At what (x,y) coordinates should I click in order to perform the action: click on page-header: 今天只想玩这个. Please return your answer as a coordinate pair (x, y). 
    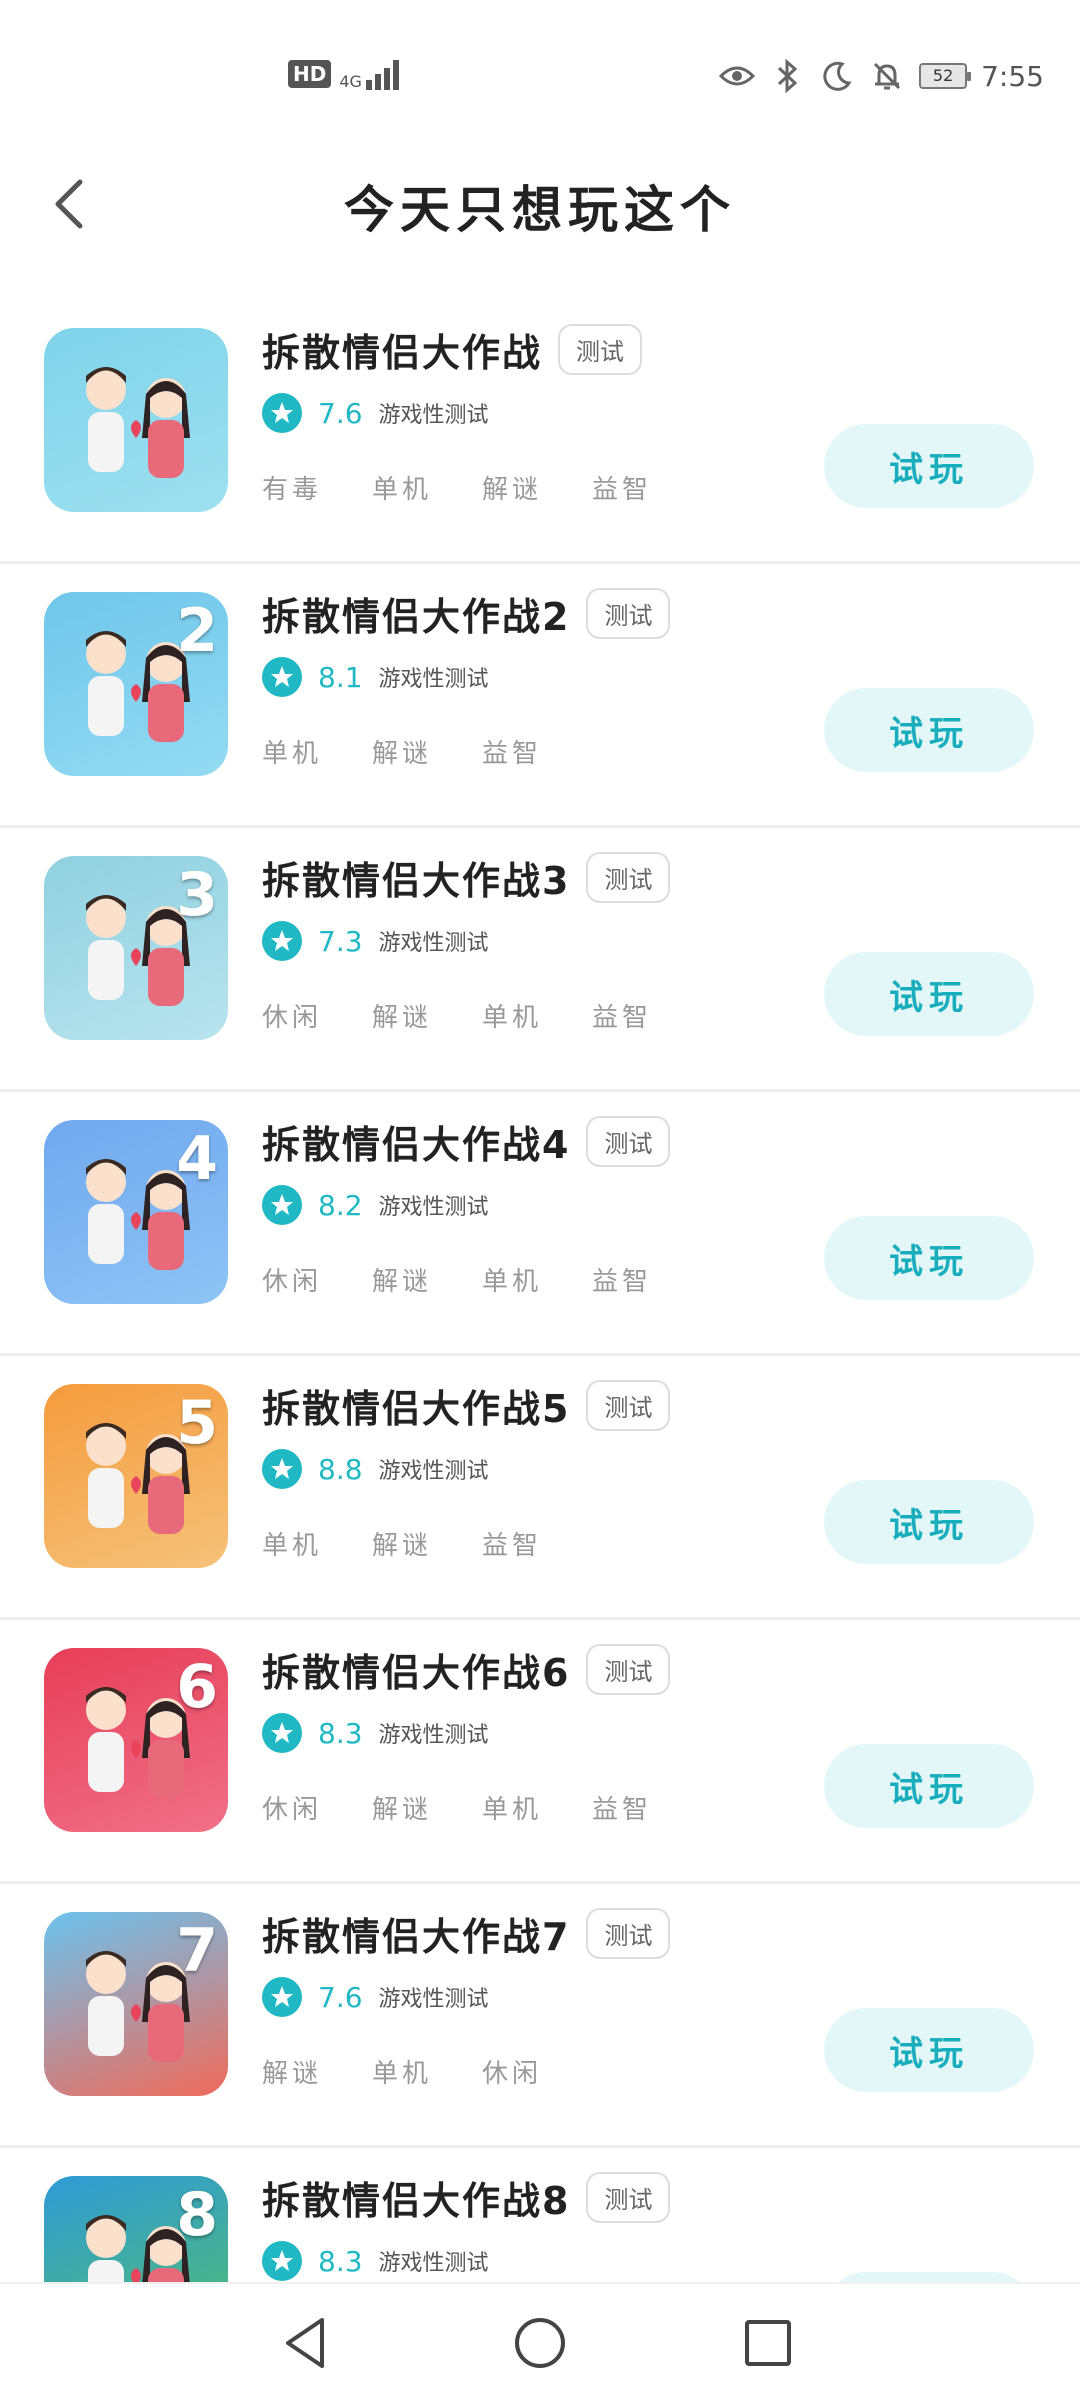
    Looking at the image, I should click on (540, 210).